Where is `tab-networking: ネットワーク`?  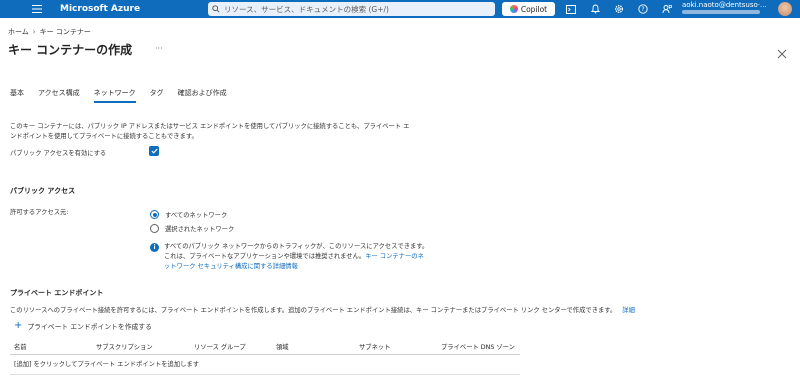 tab-networking: ネットワーク is located at coordinates (114, 95).